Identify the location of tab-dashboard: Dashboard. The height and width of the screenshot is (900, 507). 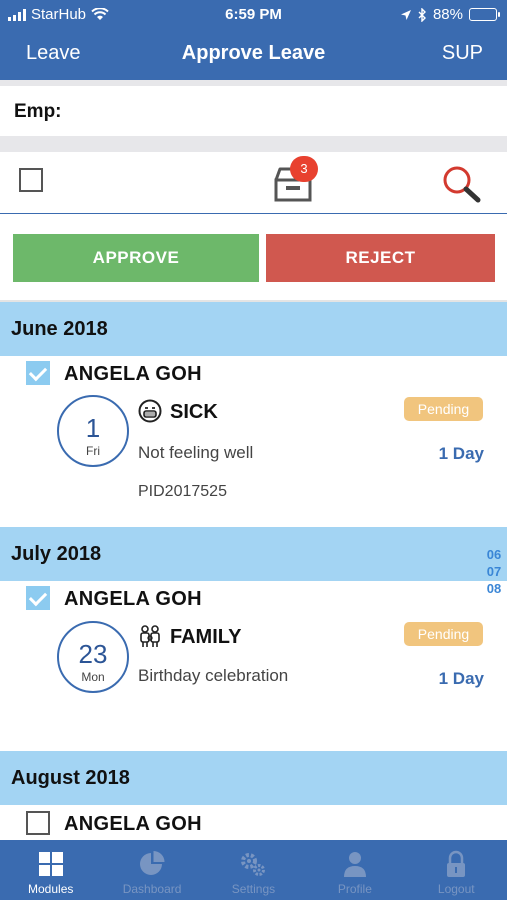
(151, 870).